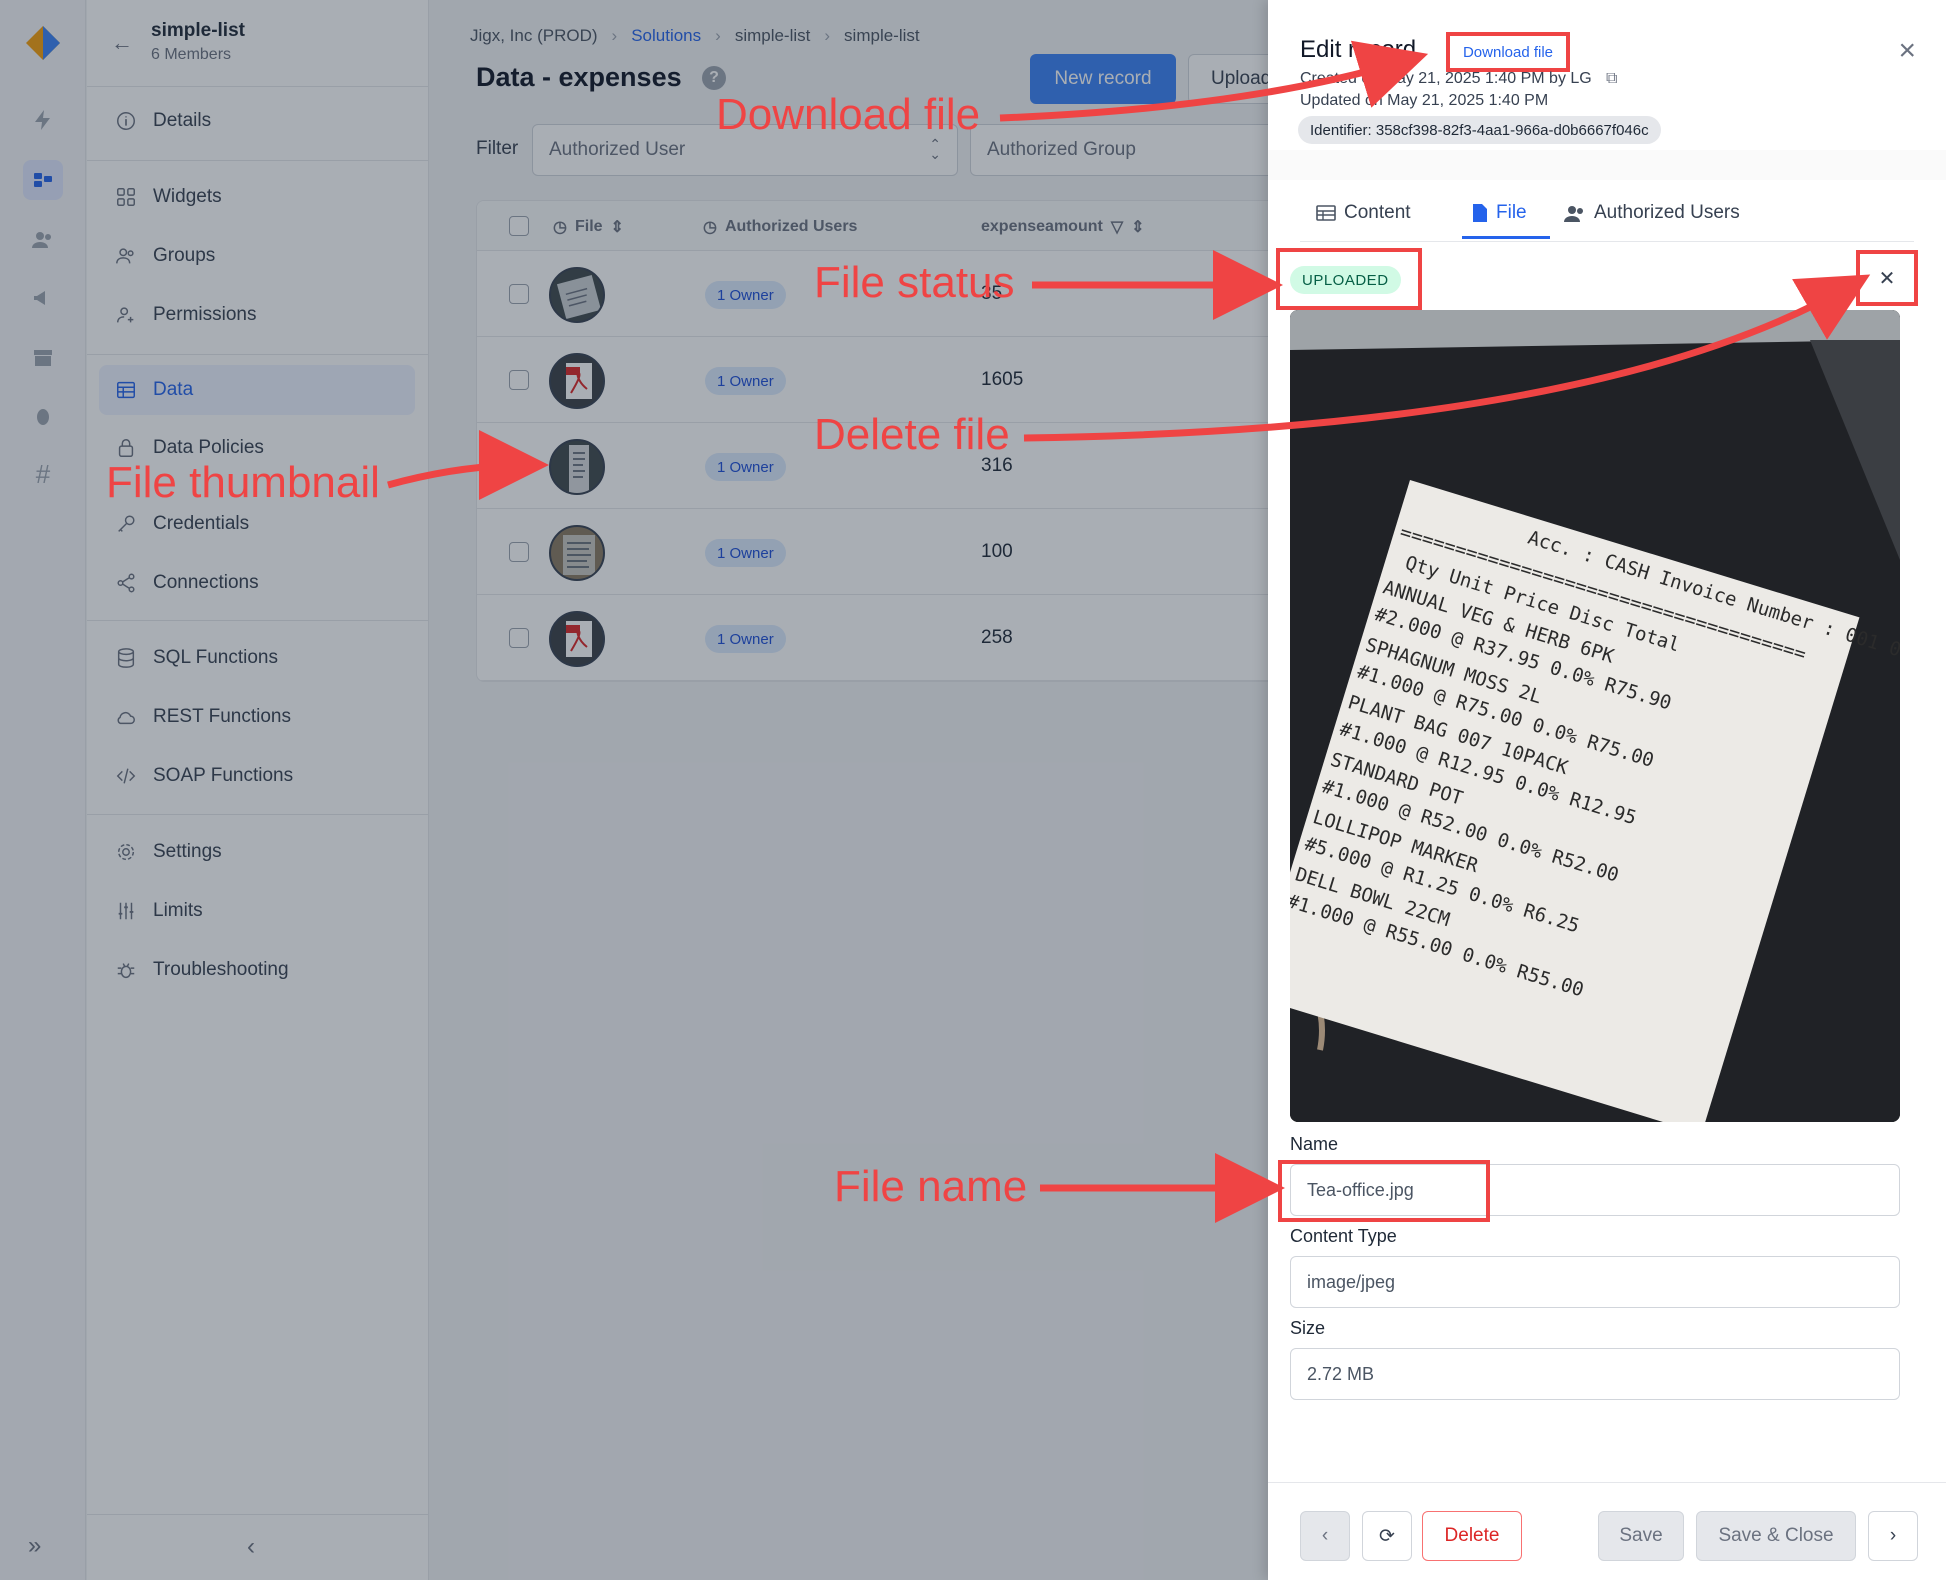 Image resolution: width=1946 pixels, height=1580 pixels. Describe the element at coordinates (1314, 1144) in the screenshot. I see `name-label: Name` at that location.